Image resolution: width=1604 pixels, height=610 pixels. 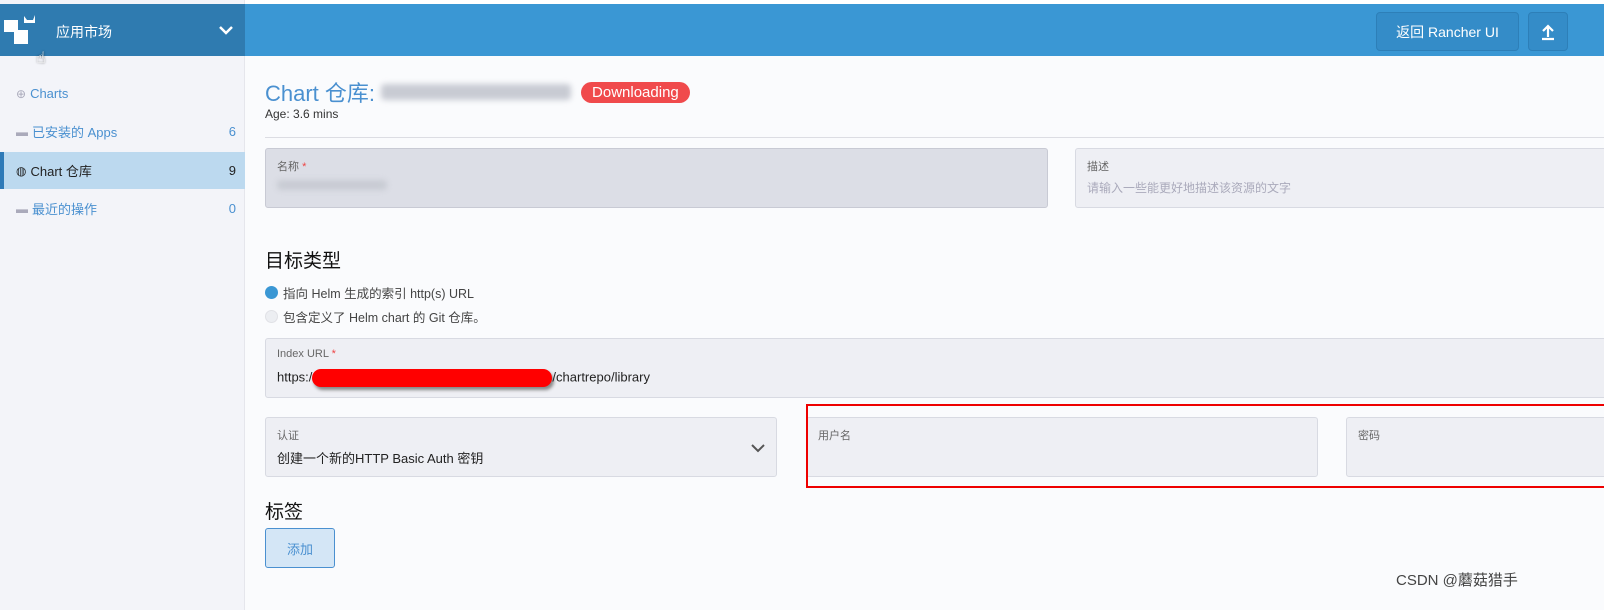 What do you see at coordinates (65, 209) in the screenshot?
I see `sidebar-item-label: 最近的操作` at bounding box center [65, 209].